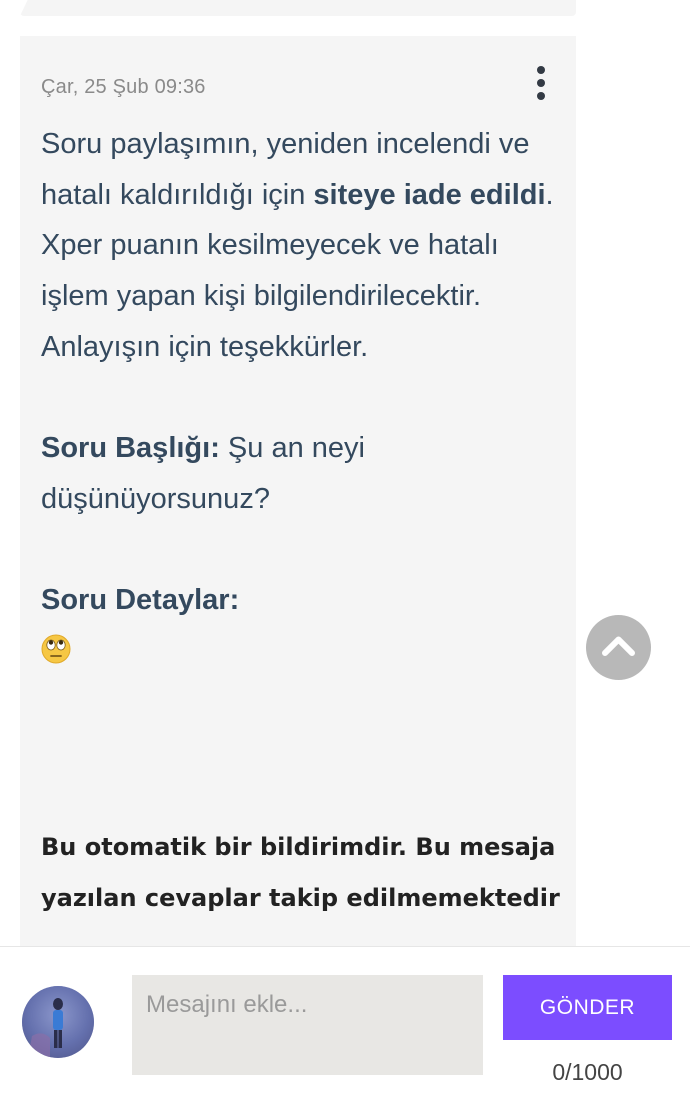 This screenshot has height=1112, width=690. I want to click on rolling-eyes-emoji-icon, so click(56, 649).